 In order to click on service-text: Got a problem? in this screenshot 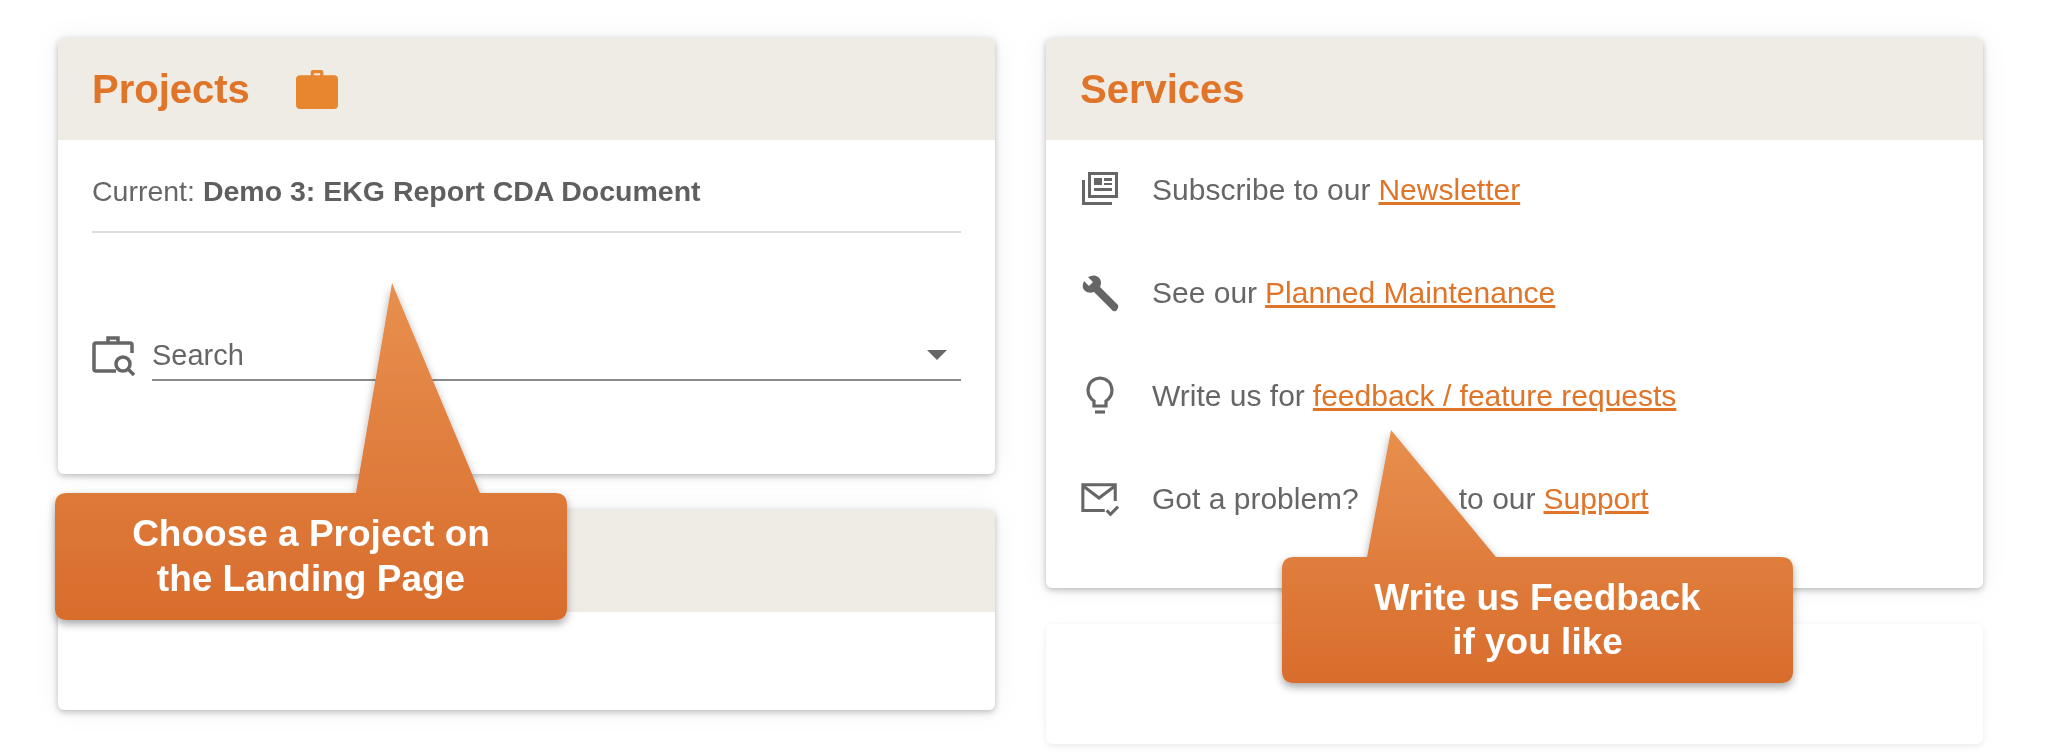, I will do `click(1255, 499)`.